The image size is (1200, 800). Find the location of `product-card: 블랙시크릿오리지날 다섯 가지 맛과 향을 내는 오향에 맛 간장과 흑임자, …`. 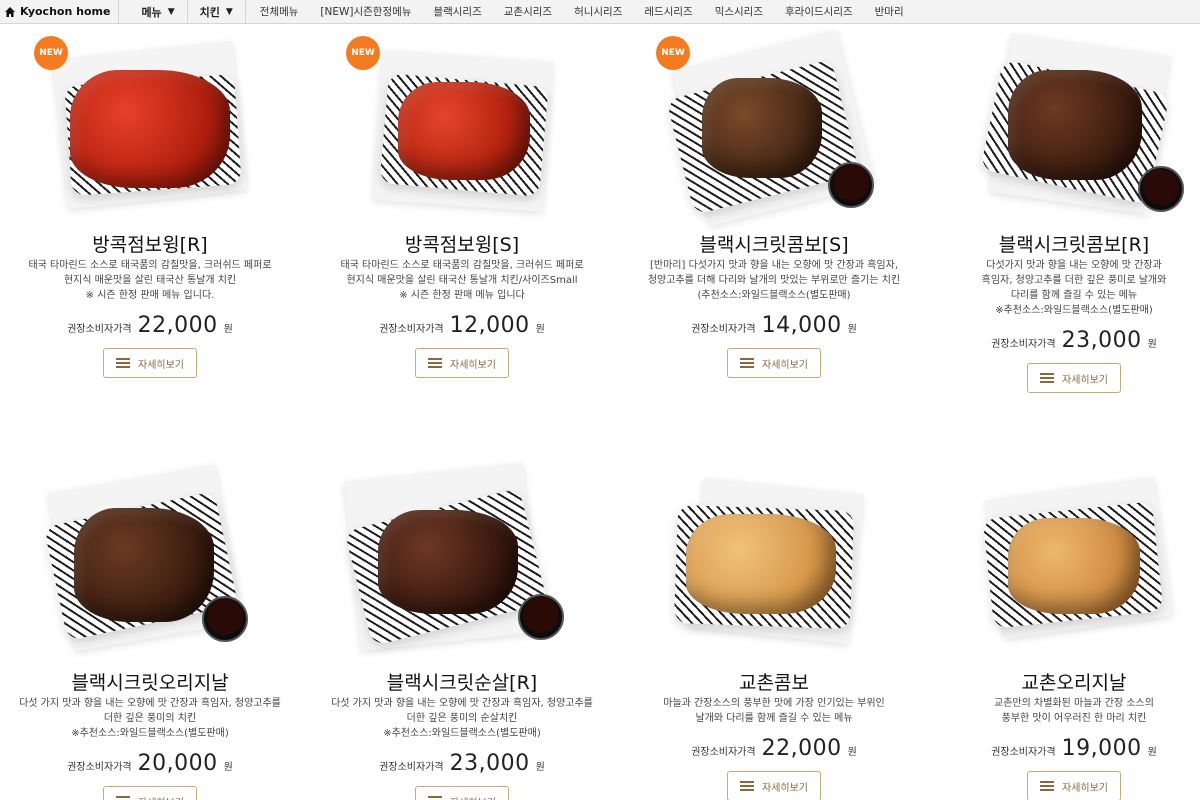

product-card: 블랙시크릿오리지날 다섯 가지 맛과 향을 내는 오향에 맛 간장과 흑임자, … is located at coordinates (150, 632).